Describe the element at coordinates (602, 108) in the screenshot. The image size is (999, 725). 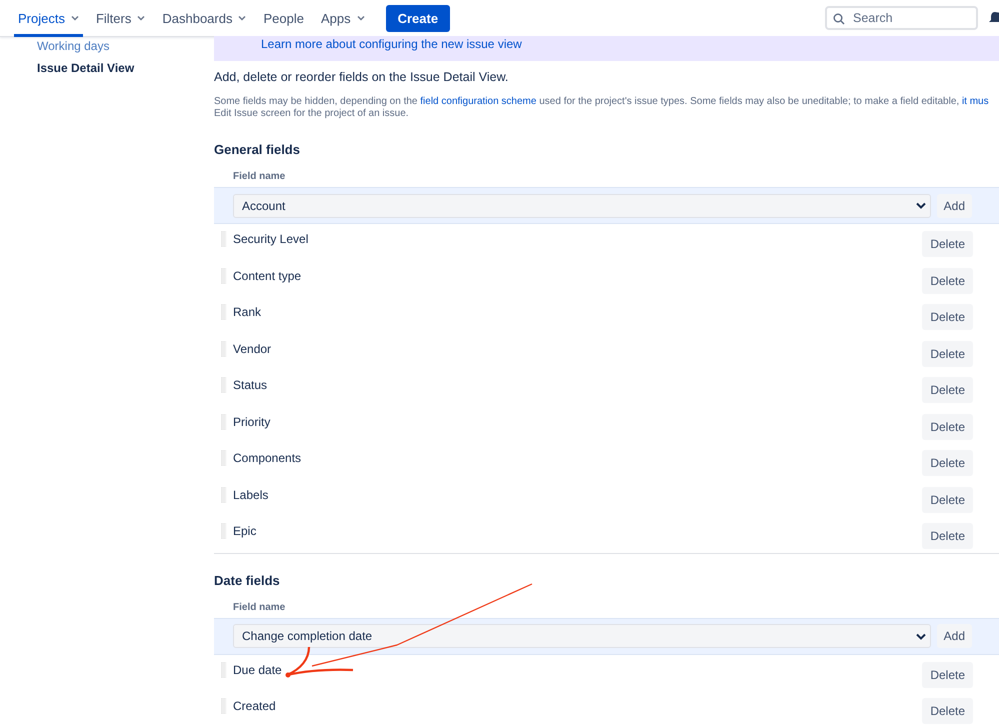
I see `help-paragraph: Some fields may be hidden, depending on the field configuration scheme used for the project's issue types. Some fields may also be uneditable; to make a field editable, it mus Edit Issue screen for the project of an issue.` at that location.